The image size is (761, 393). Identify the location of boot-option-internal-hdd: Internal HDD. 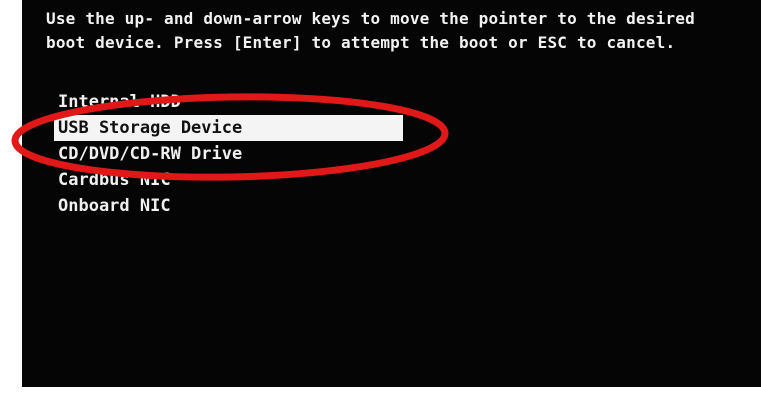
(234, 102).